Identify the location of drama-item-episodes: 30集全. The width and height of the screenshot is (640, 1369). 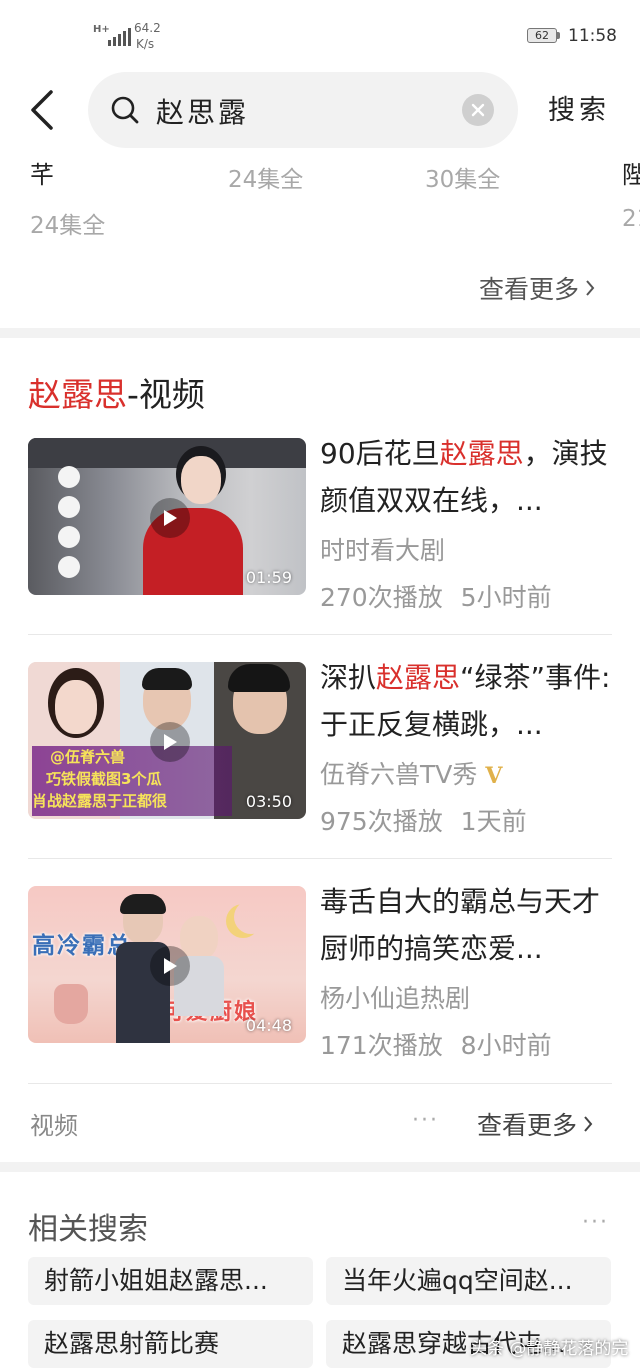
(463, 180).